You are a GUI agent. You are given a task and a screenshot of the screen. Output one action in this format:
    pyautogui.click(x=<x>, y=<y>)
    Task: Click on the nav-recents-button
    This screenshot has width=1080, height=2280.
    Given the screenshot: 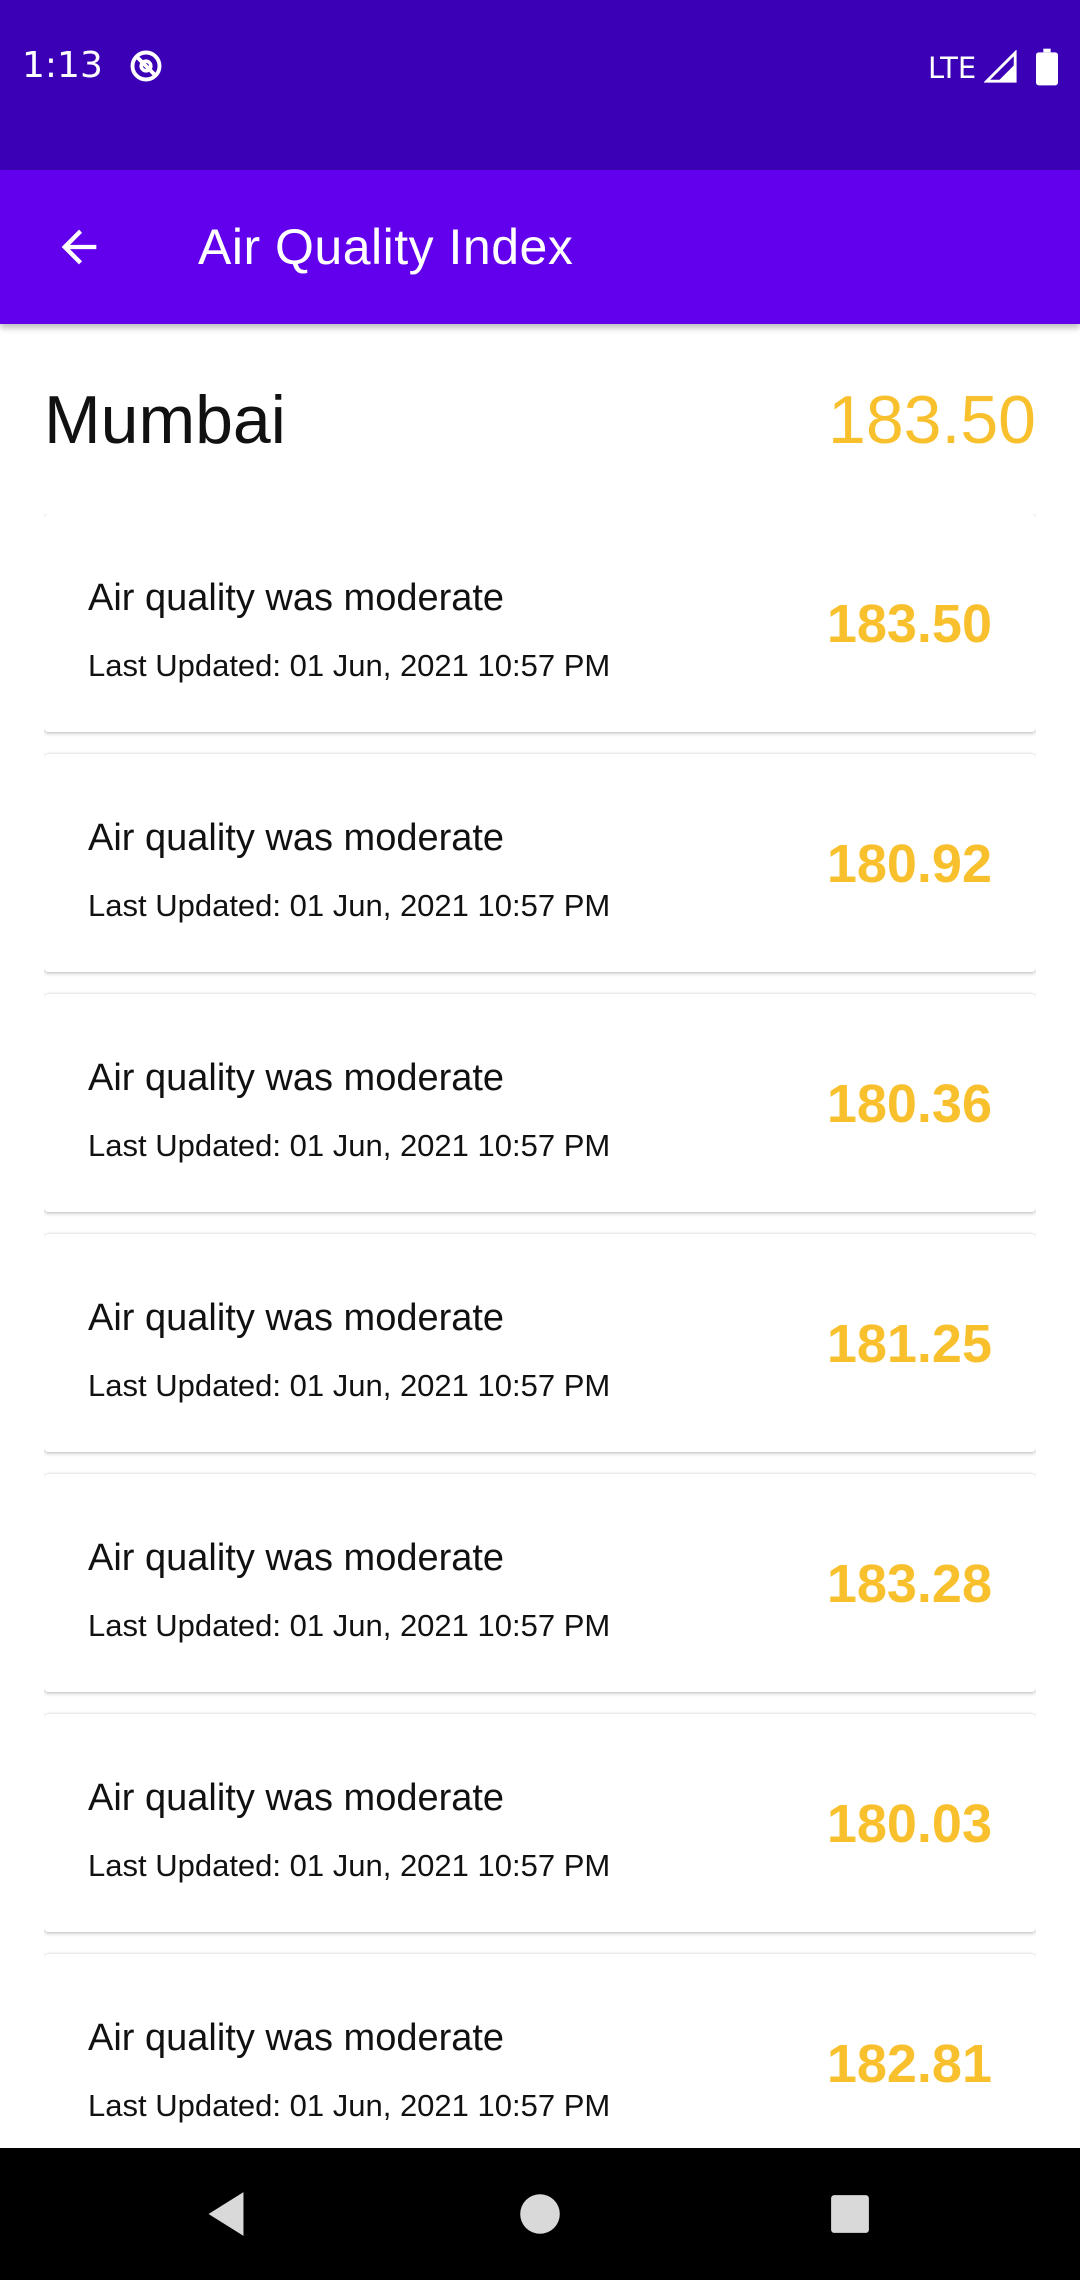 What is the action you would take?
    pyautogui.click(x=850, y=2214)
    